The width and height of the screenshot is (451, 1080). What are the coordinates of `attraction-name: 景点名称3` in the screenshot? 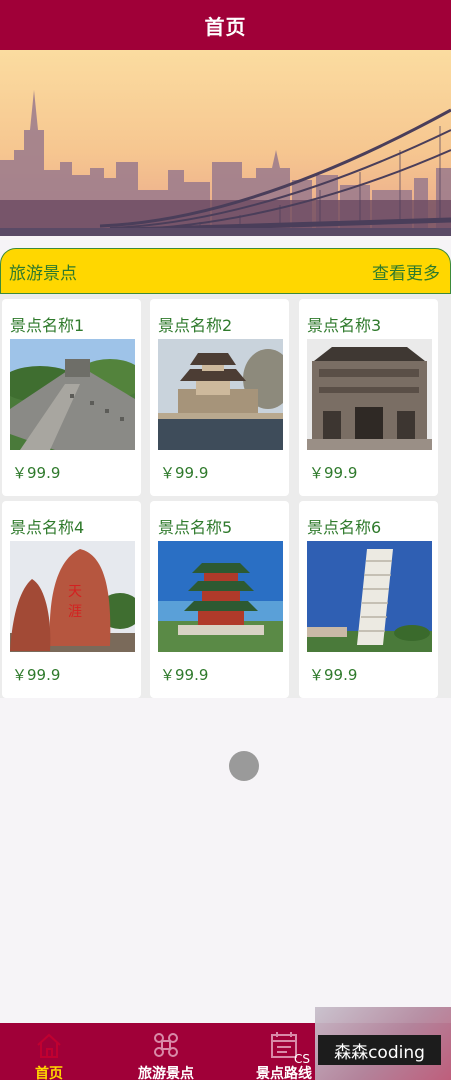 It's located at (344, 325).